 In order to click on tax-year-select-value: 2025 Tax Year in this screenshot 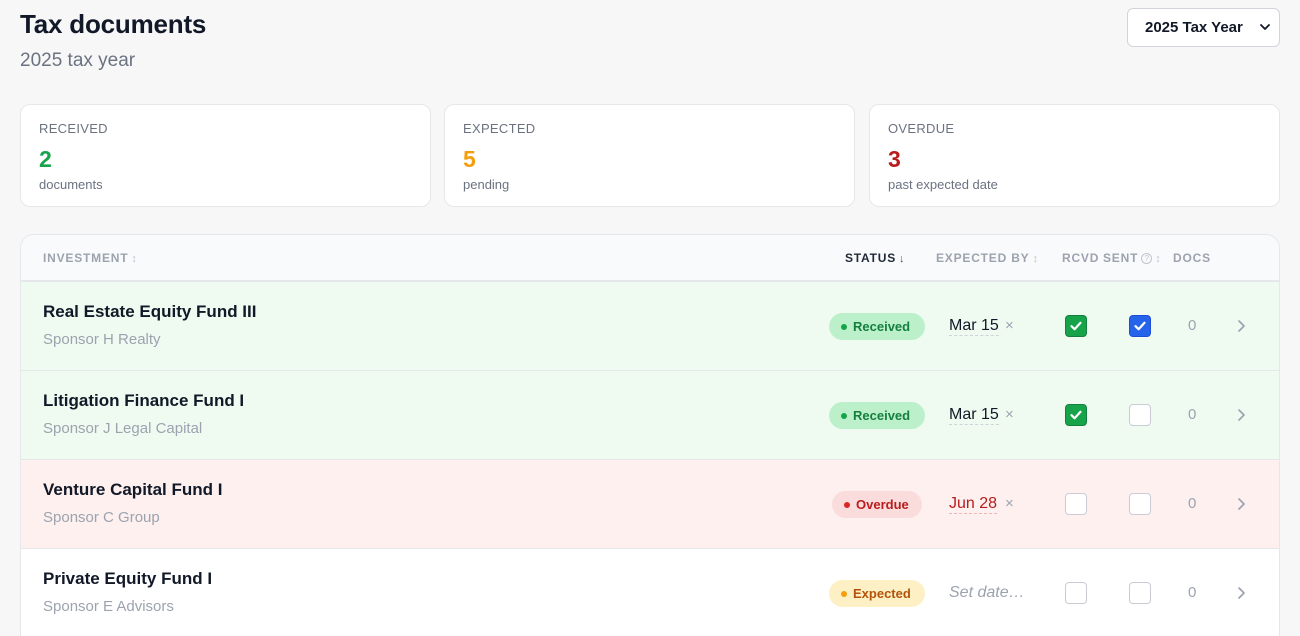, I will do `click(1194, 27)`.